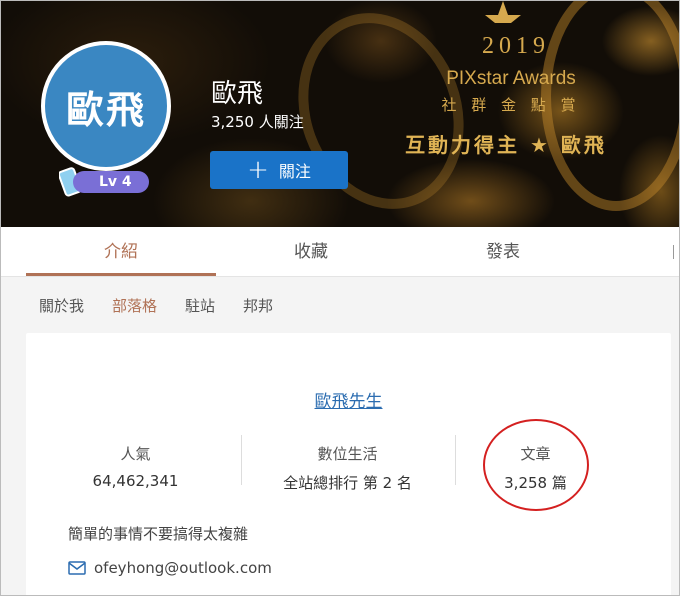 This screenshot has width=680, height=596. I want to click on stat-popularity: 人氣 64,462,341, so click(135, 466).